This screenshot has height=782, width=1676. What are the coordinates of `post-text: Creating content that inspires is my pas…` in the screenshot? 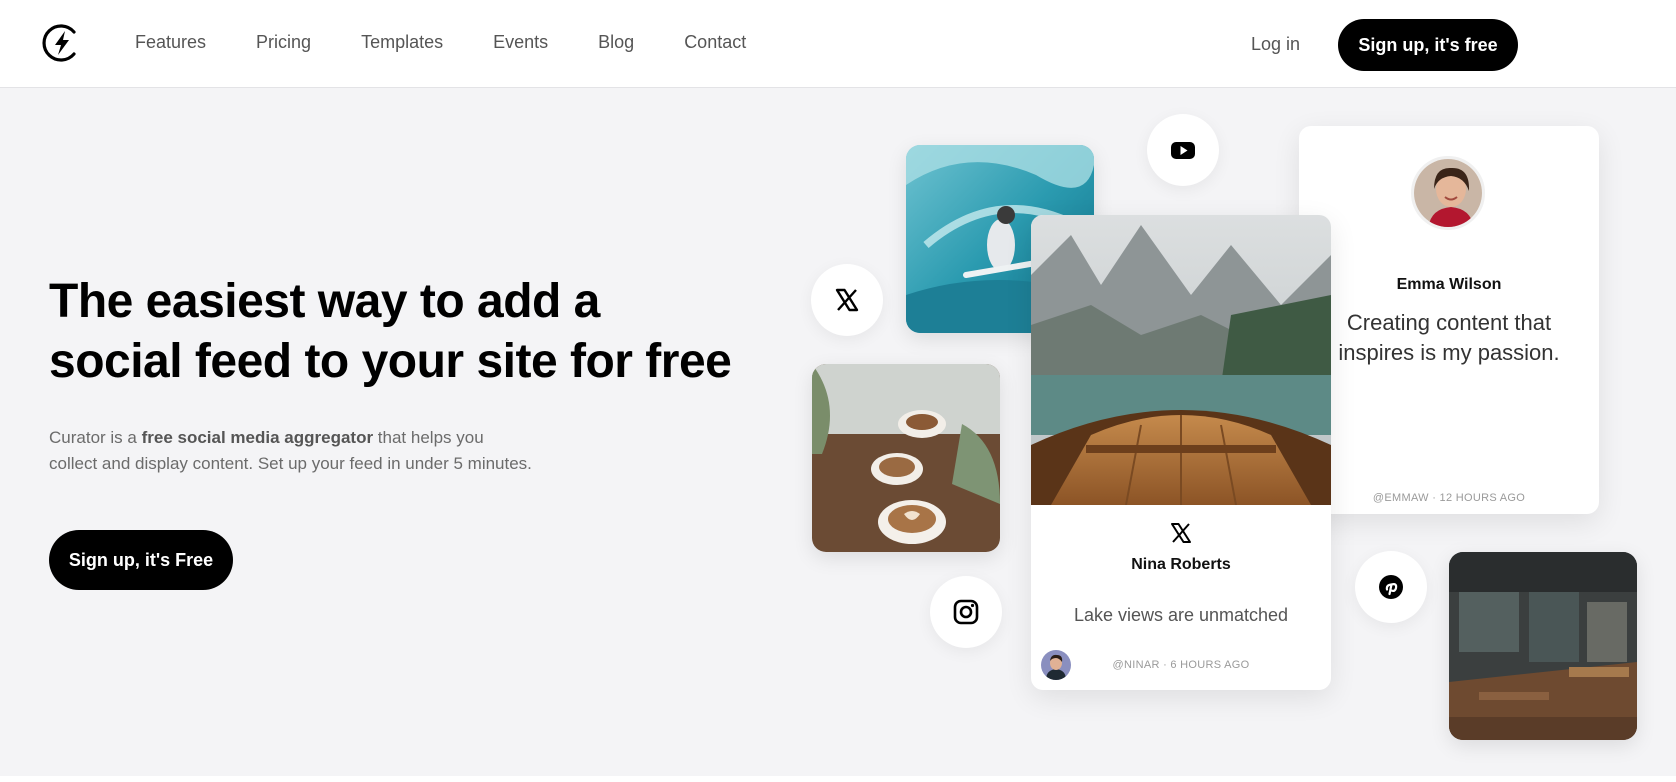 It's located at (1449, 337).